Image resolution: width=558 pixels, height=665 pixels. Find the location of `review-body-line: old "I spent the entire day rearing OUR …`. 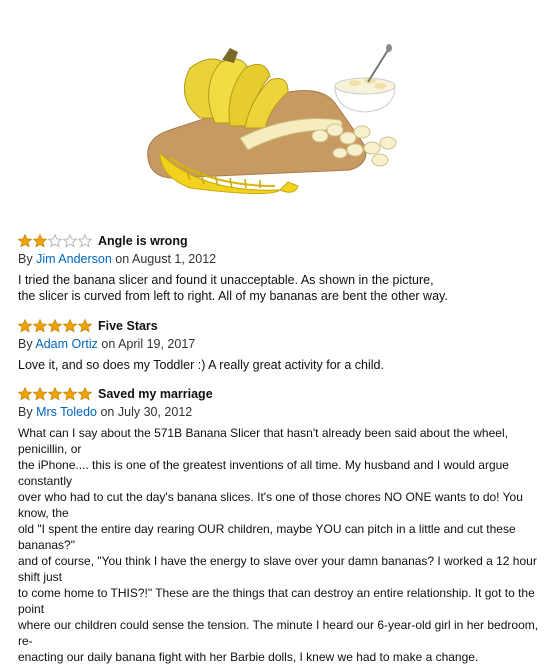

review-body-line: old "I spent the entire day rearing OUR … is located at coordinates (267, 537).